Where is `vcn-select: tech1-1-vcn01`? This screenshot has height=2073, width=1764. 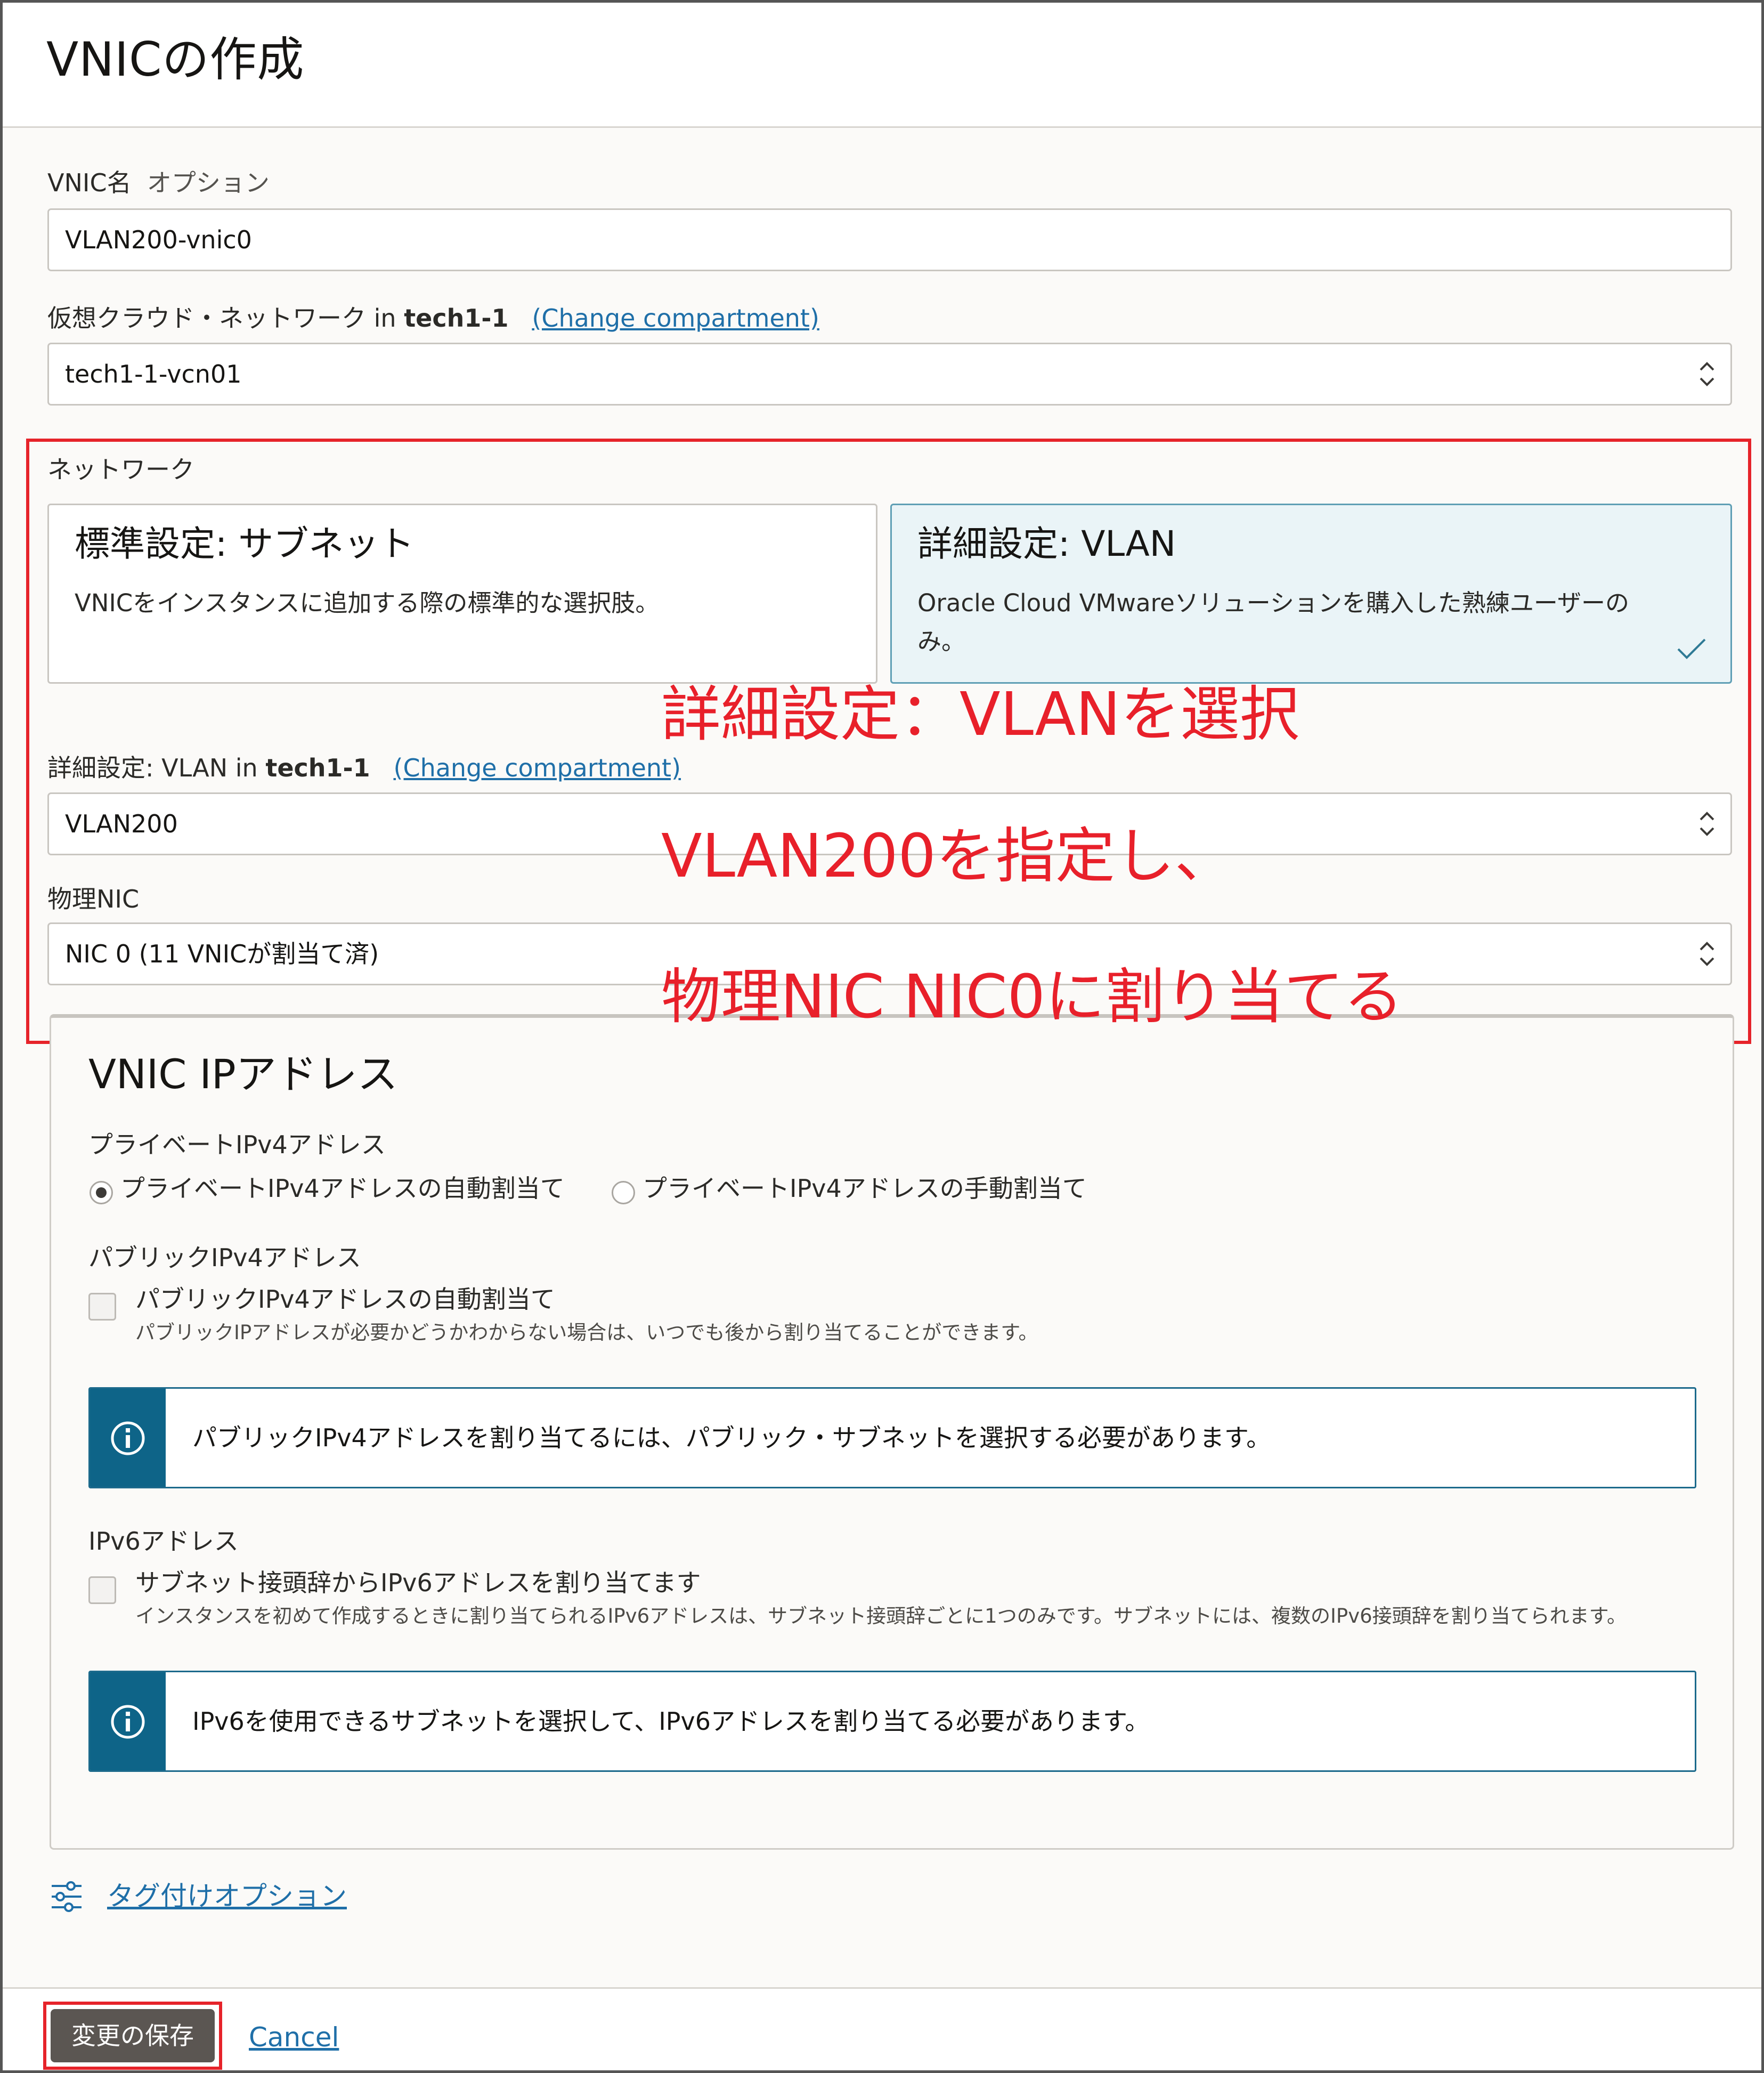
vcn-select: tech1-1-vcn01 is located at coordinates (890, 374).